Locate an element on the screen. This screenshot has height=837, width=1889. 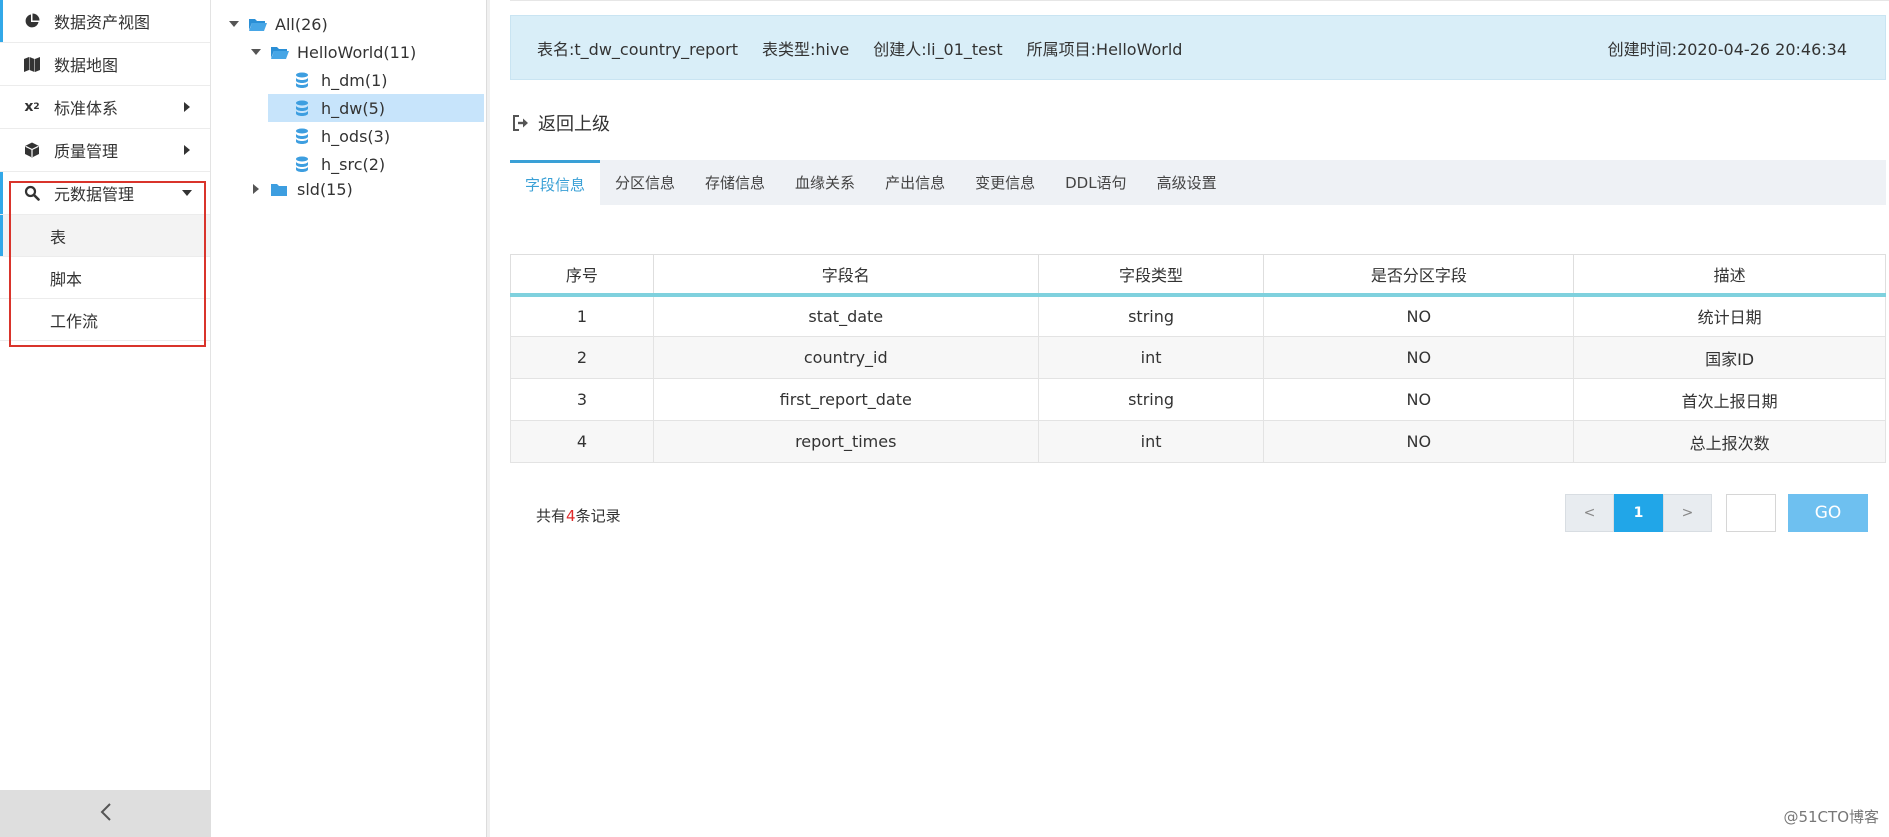
tab-partition-info: 分区信息 is located at coordinates (645, 182).